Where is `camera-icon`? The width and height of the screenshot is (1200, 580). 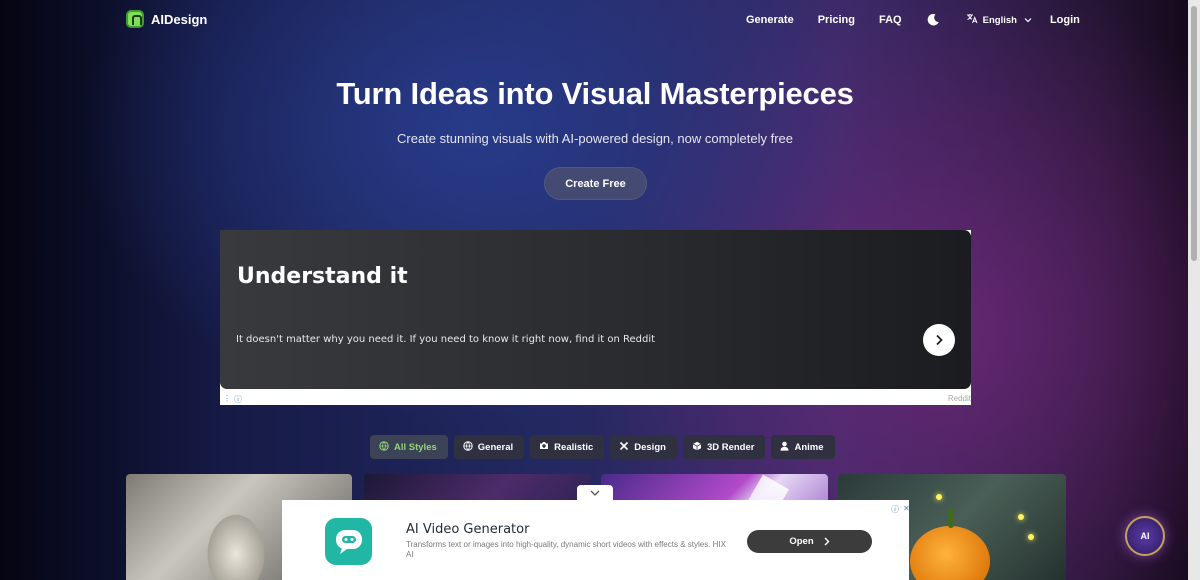 camera-icon is located at coordinates (544, 447).